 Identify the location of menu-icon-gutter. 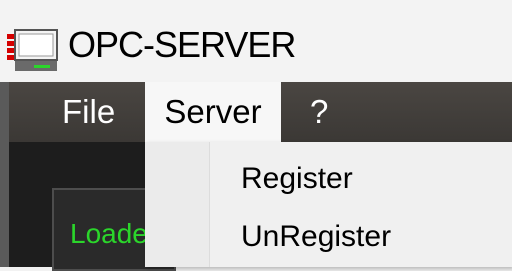
(177, 204).